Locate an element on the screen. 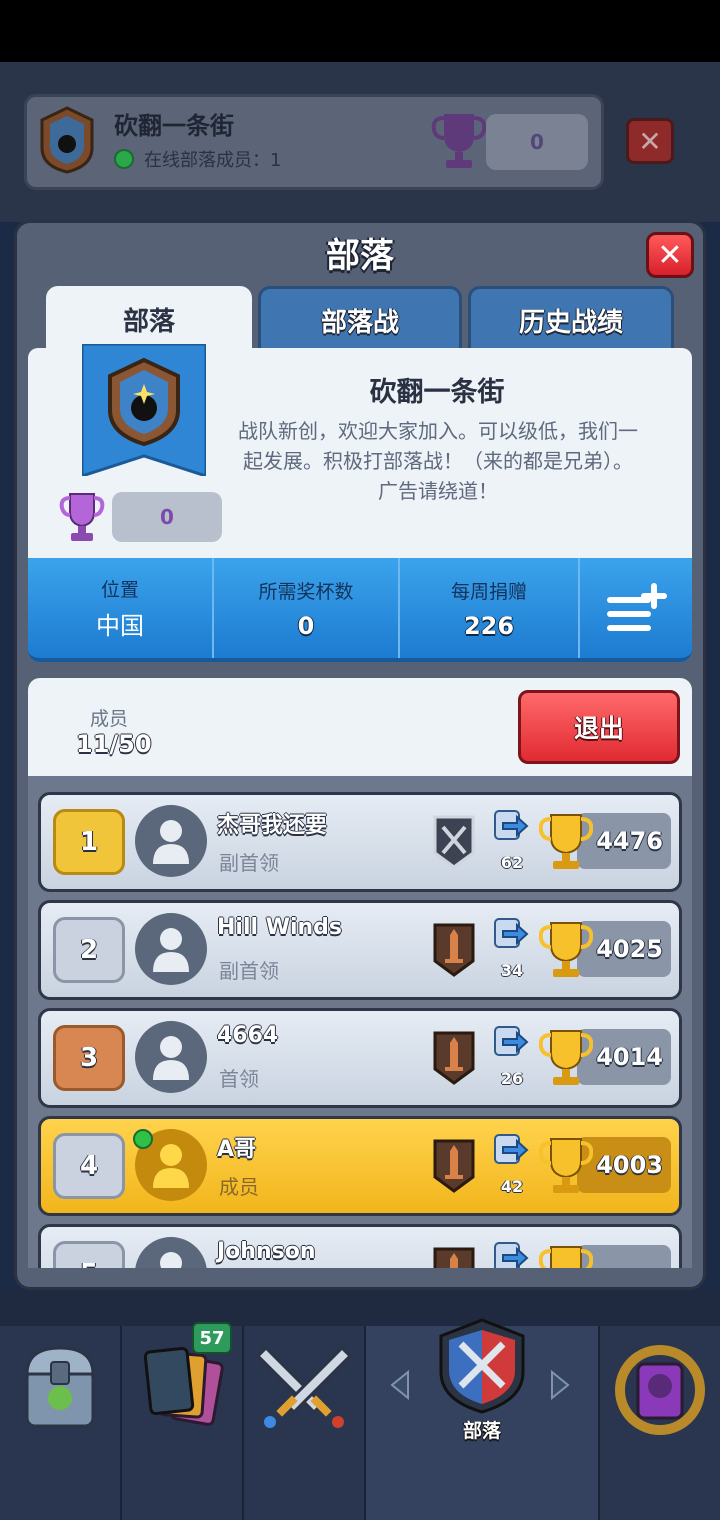  clan-name: 砍翻一条街 is located at coordinates (437, 392).